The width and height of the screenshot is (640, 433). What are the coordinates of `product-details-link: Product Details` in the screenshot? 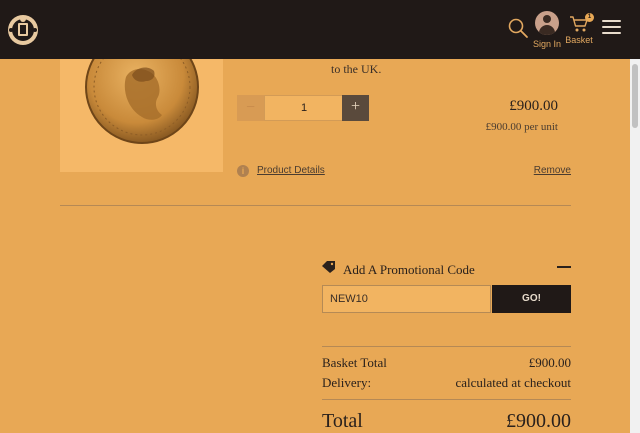 It's located at (291, 170).